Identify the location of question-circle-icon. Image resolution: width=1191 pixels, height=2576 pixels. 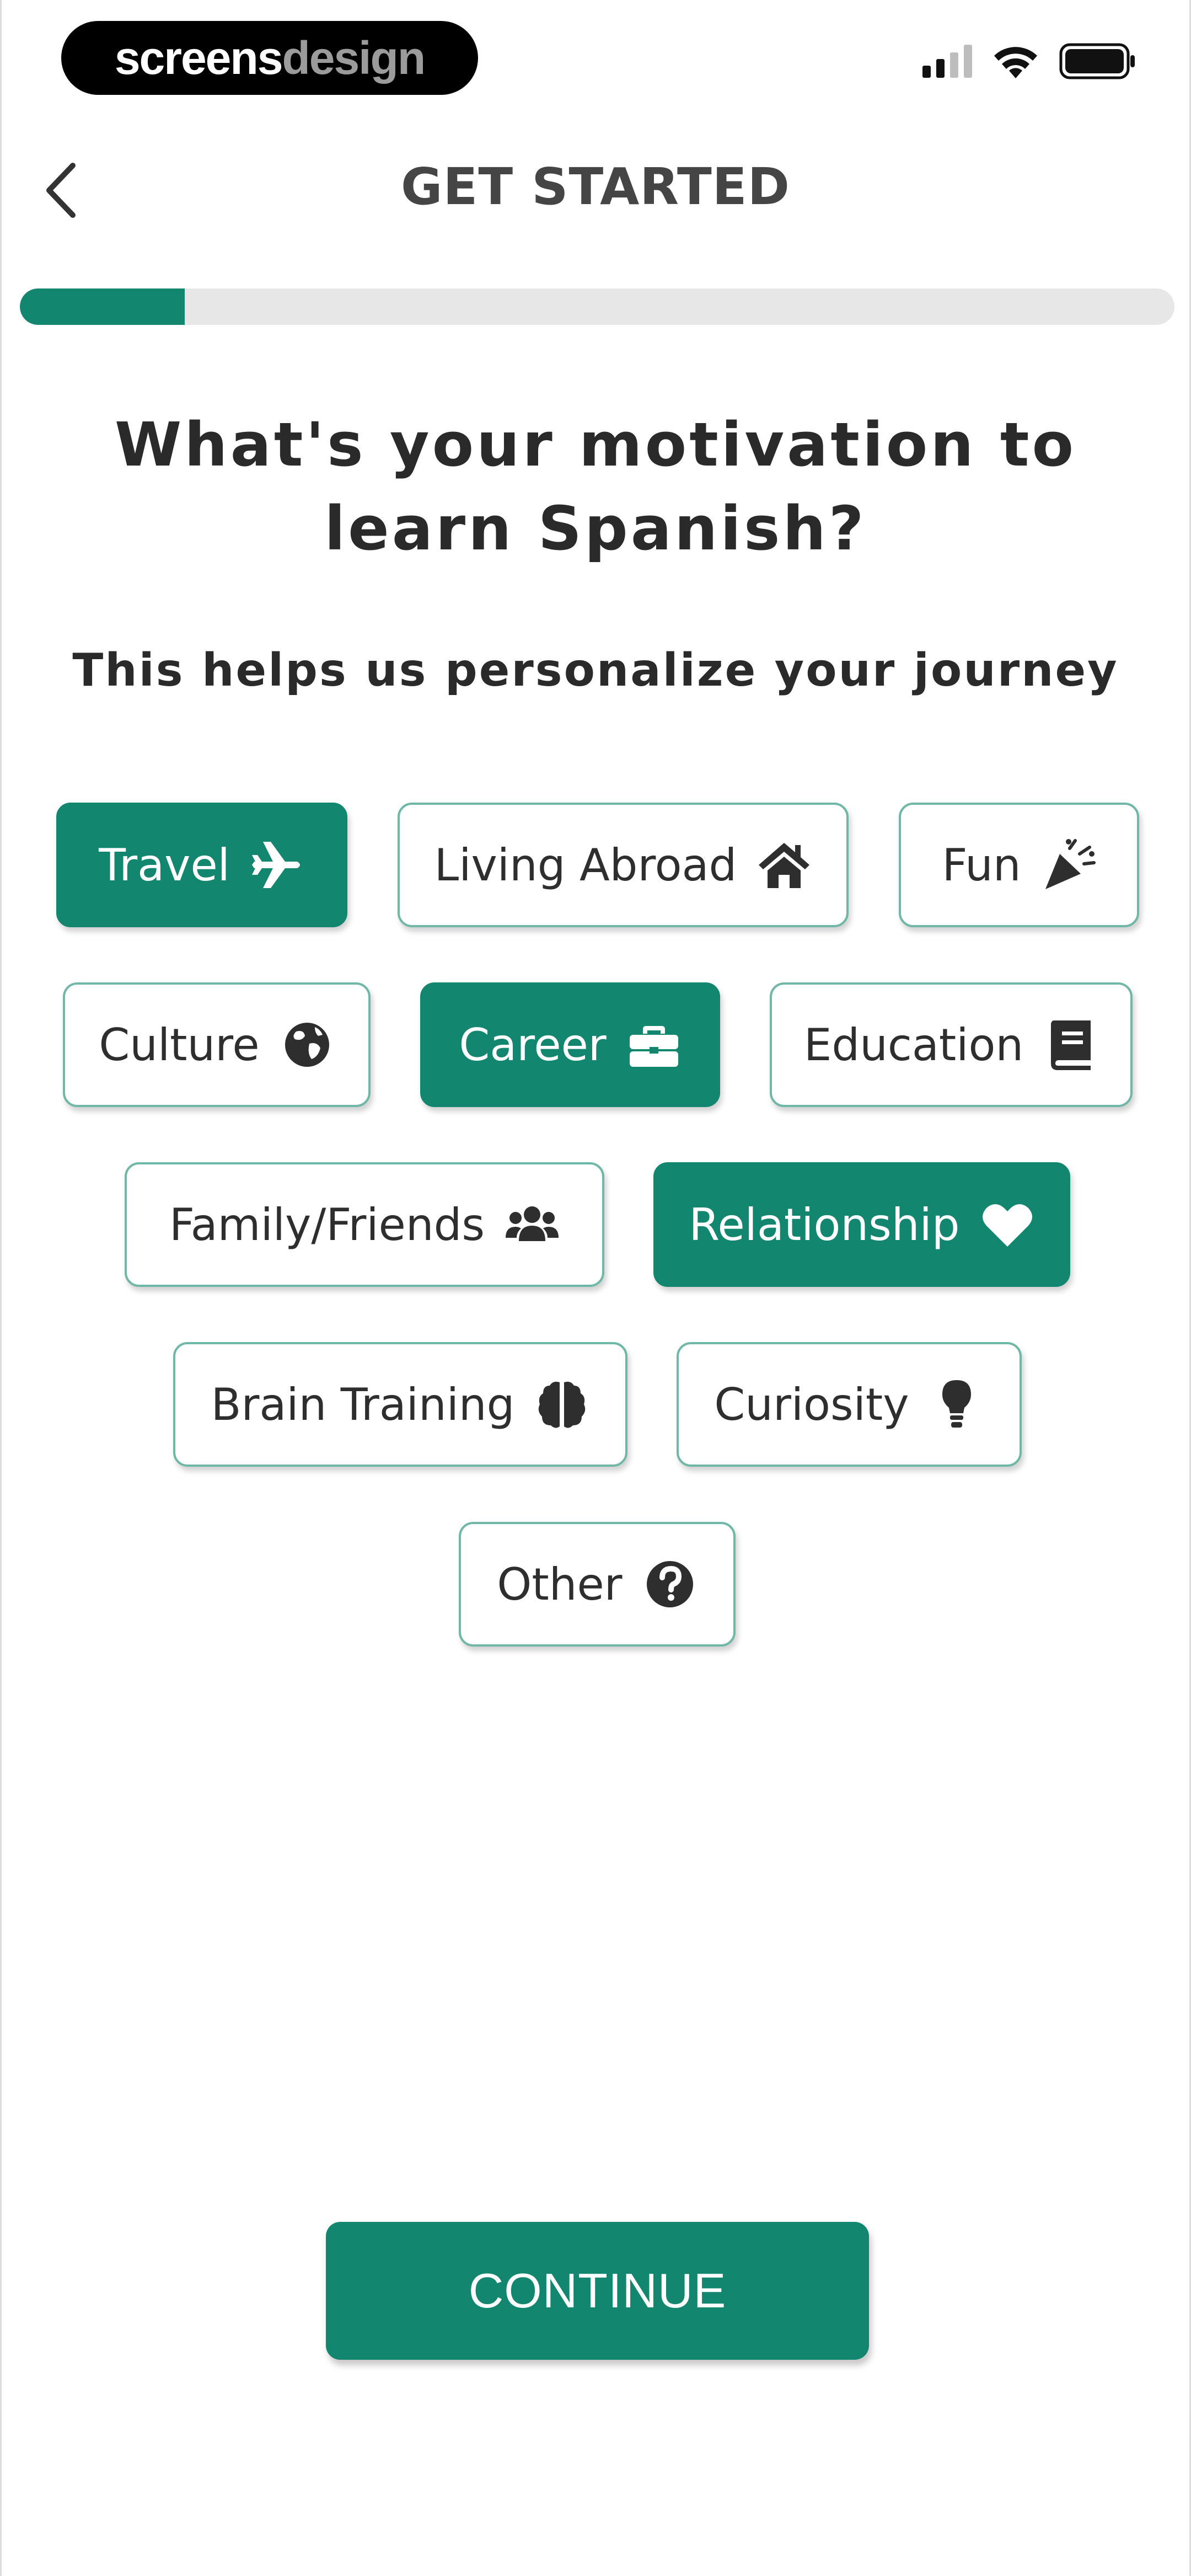
(669, 1584).